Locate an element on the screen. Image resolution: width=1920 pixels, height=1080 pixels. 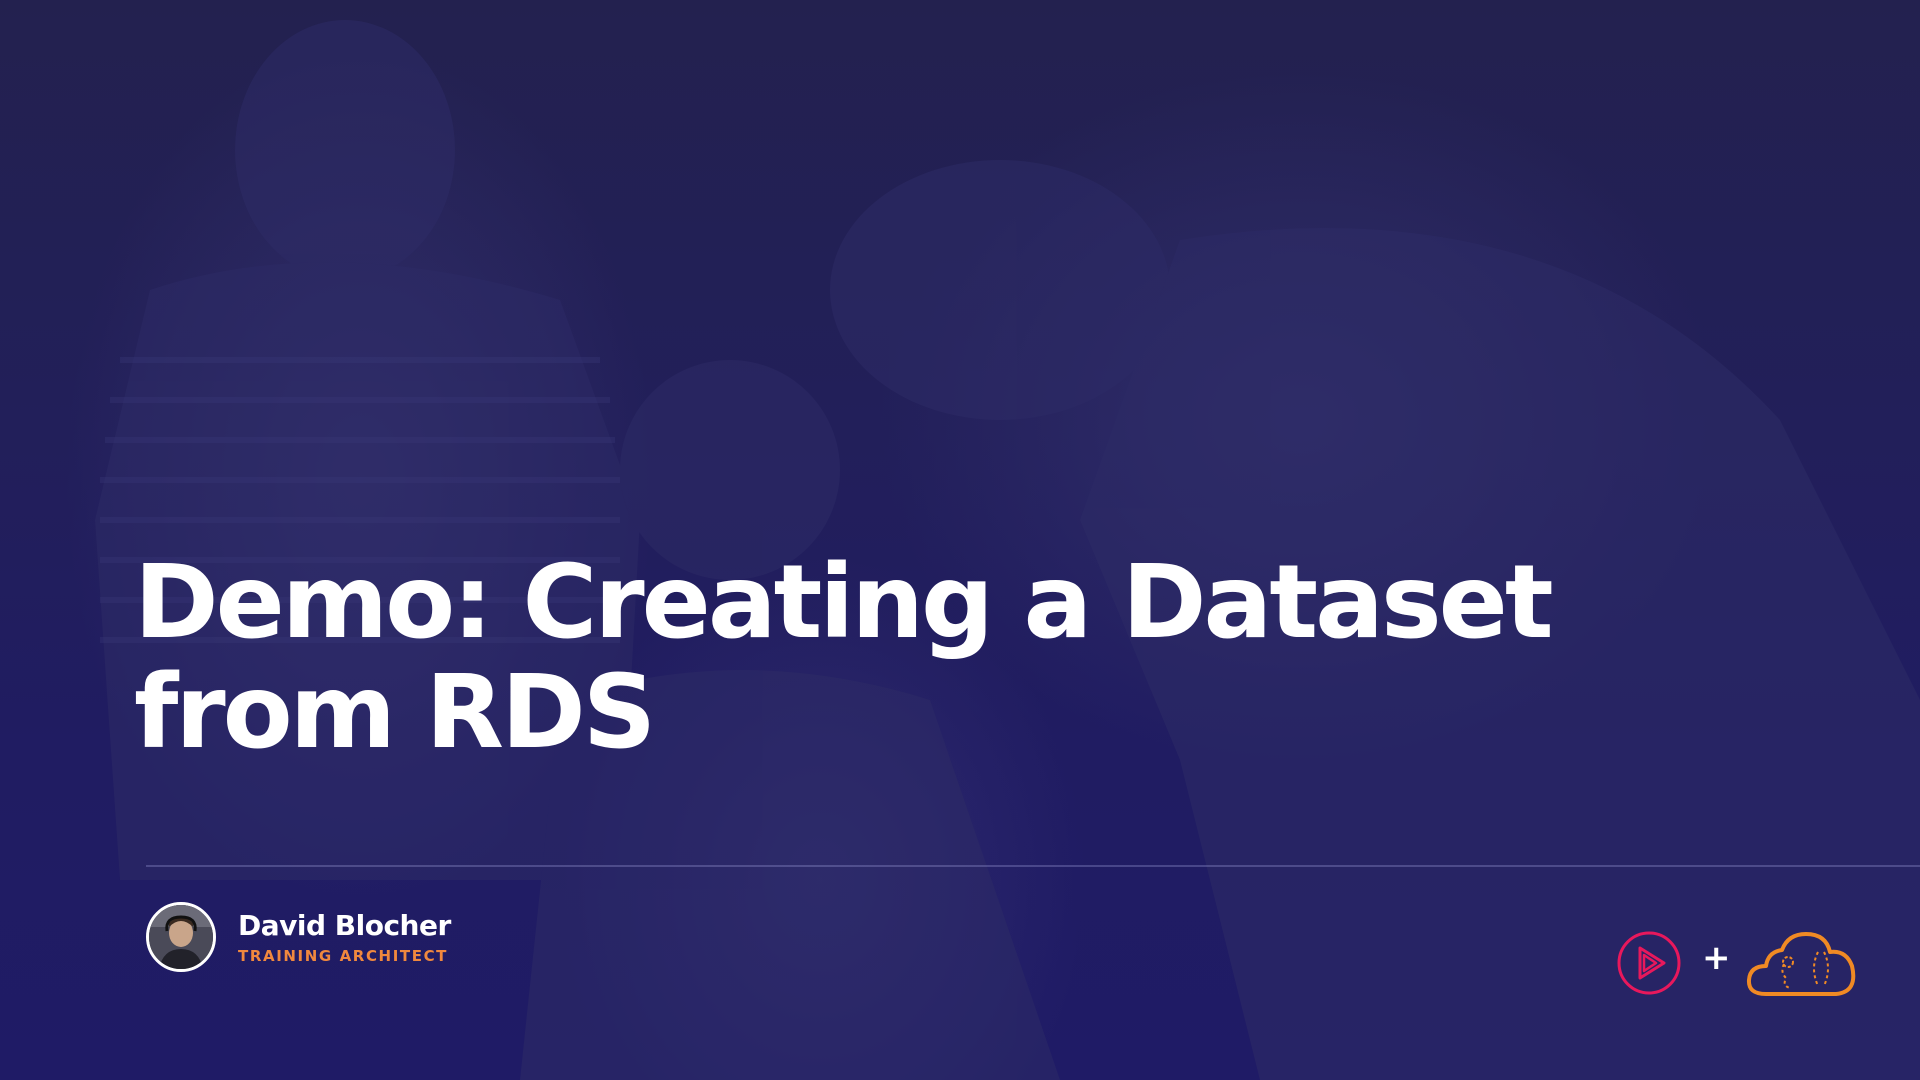
presenter-block: David Blocher TRAINING ARCHITECT is located at coordinates (298, 937).